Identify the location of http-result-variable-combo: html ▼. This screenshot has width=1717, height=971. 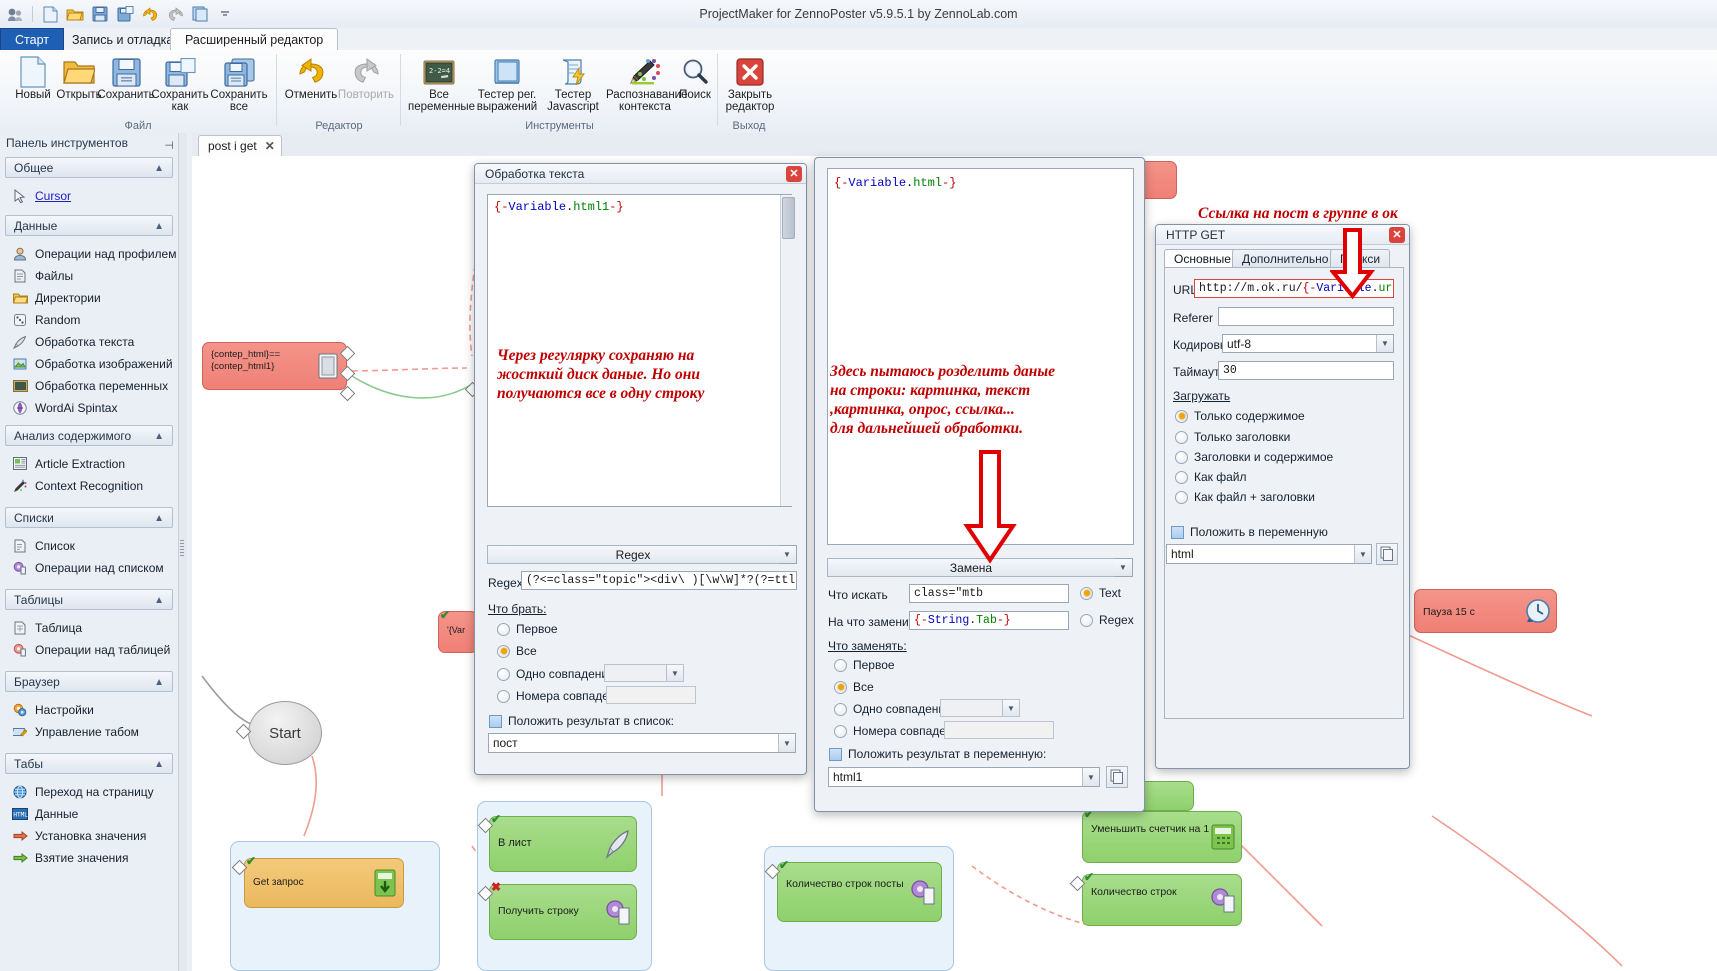
(1269, 554).